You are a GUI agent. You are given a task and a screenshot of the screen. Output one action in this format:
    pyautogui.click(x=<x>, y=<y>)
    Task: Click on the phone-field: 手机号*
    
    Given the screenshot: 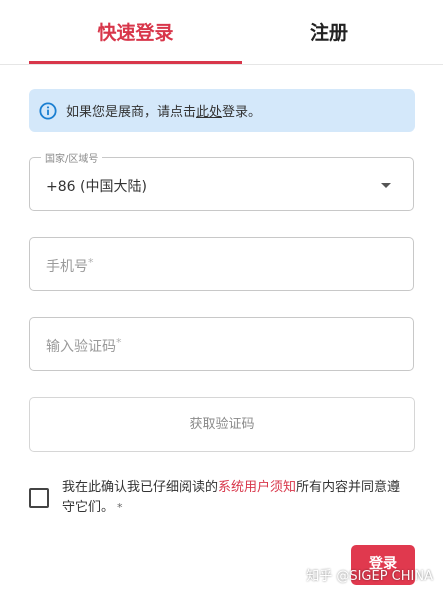 What is the action you would take?
    pyautogui.click(x=221, y=264)
    